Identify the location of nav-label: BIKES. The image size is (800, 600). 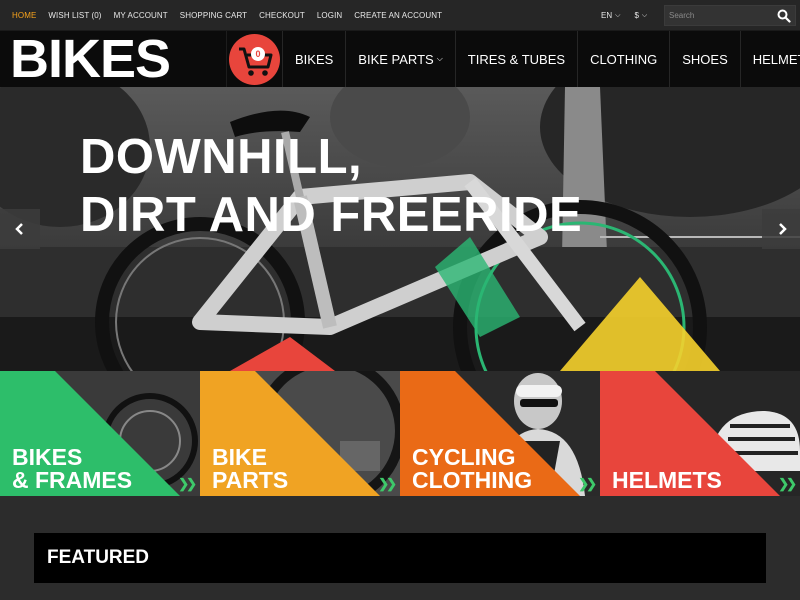
(314, 59).